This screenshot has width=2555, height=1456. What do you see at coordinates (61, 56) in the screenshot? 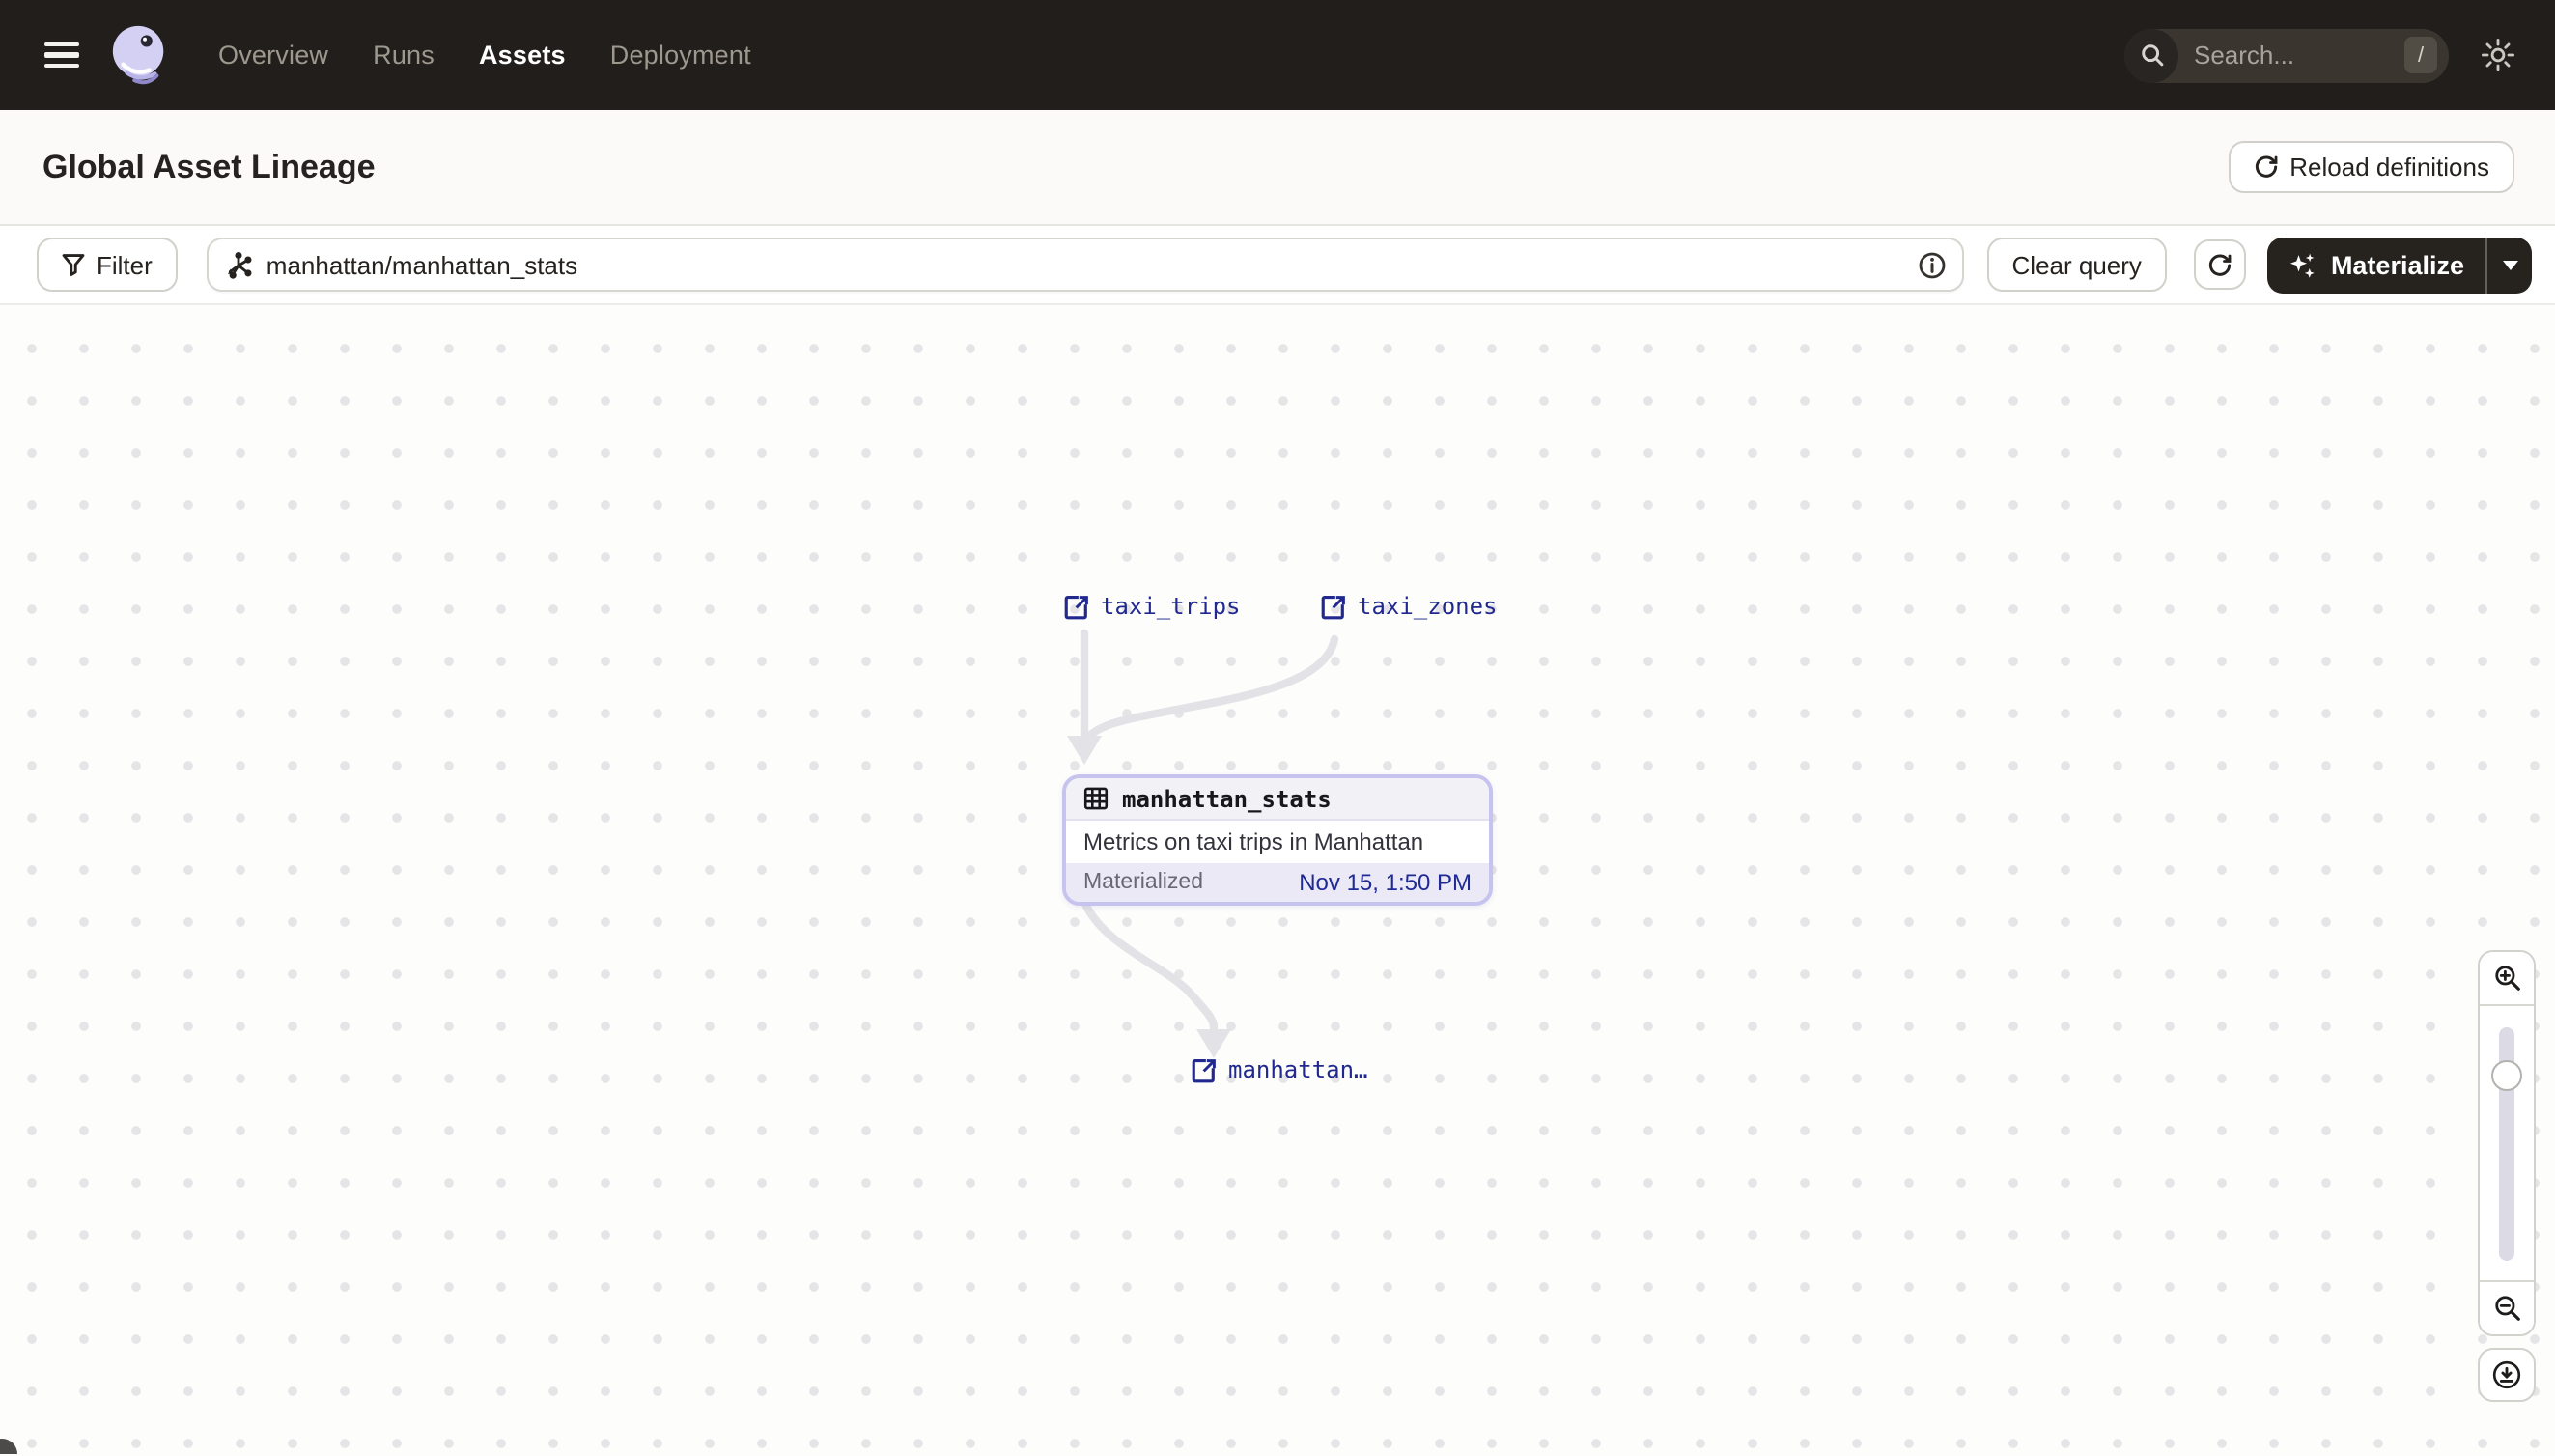
I see `hamburger-menu-icon` at bounding box center [61, 56].